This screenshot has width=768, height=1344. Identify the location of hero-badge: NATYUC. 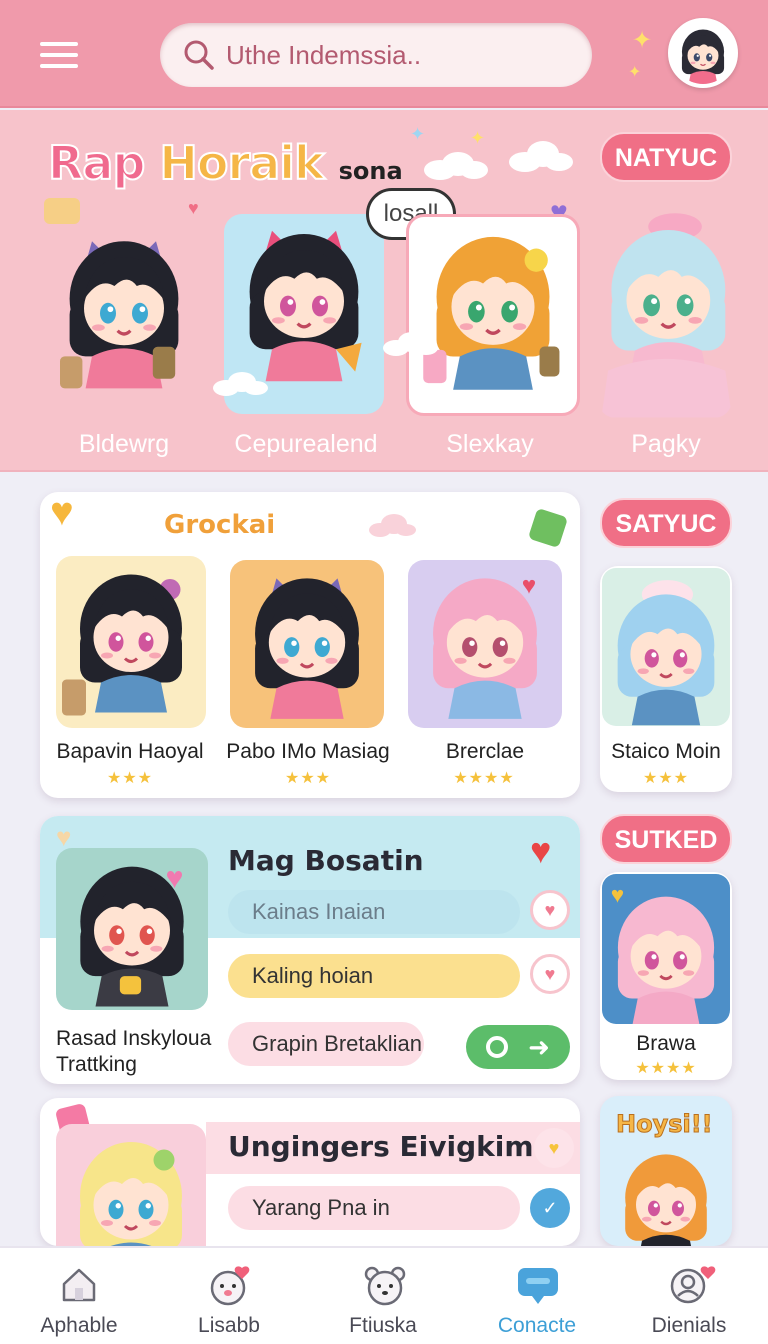
(666, 157).